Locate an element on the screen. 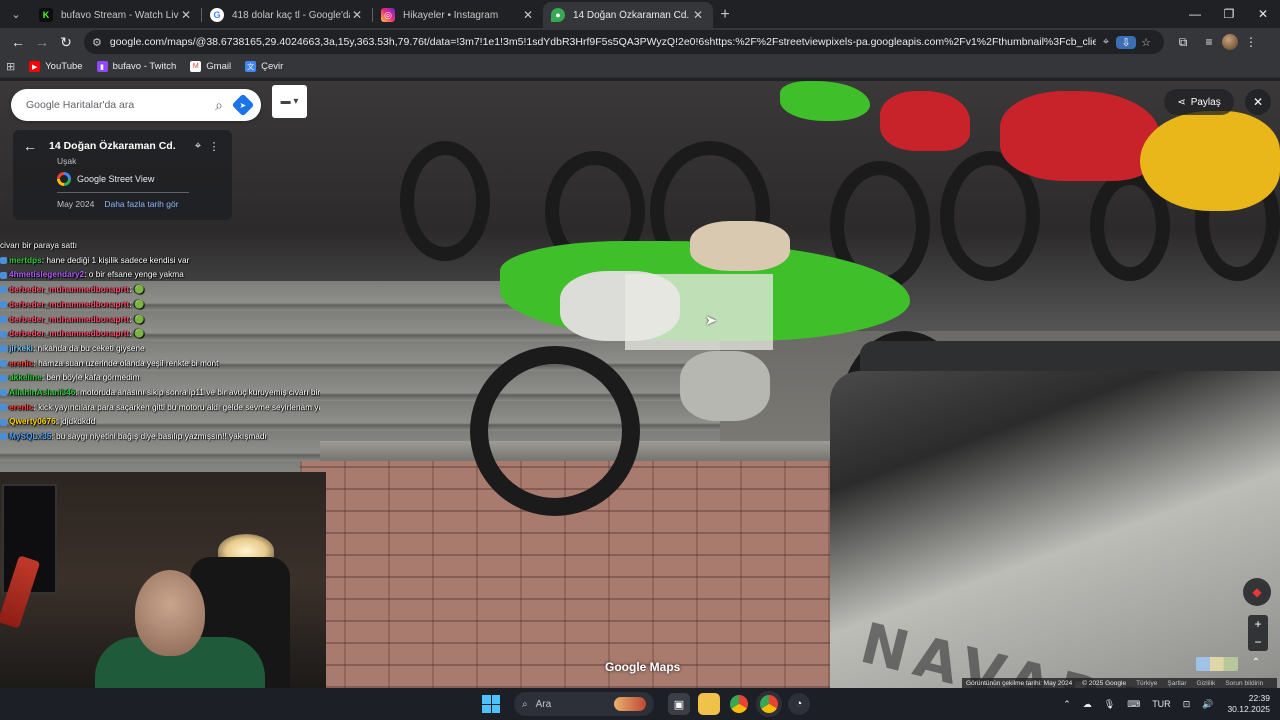 This screenshot has width=1280, height=720. zoom-in-button: + is located at coordinates (1258, 624).